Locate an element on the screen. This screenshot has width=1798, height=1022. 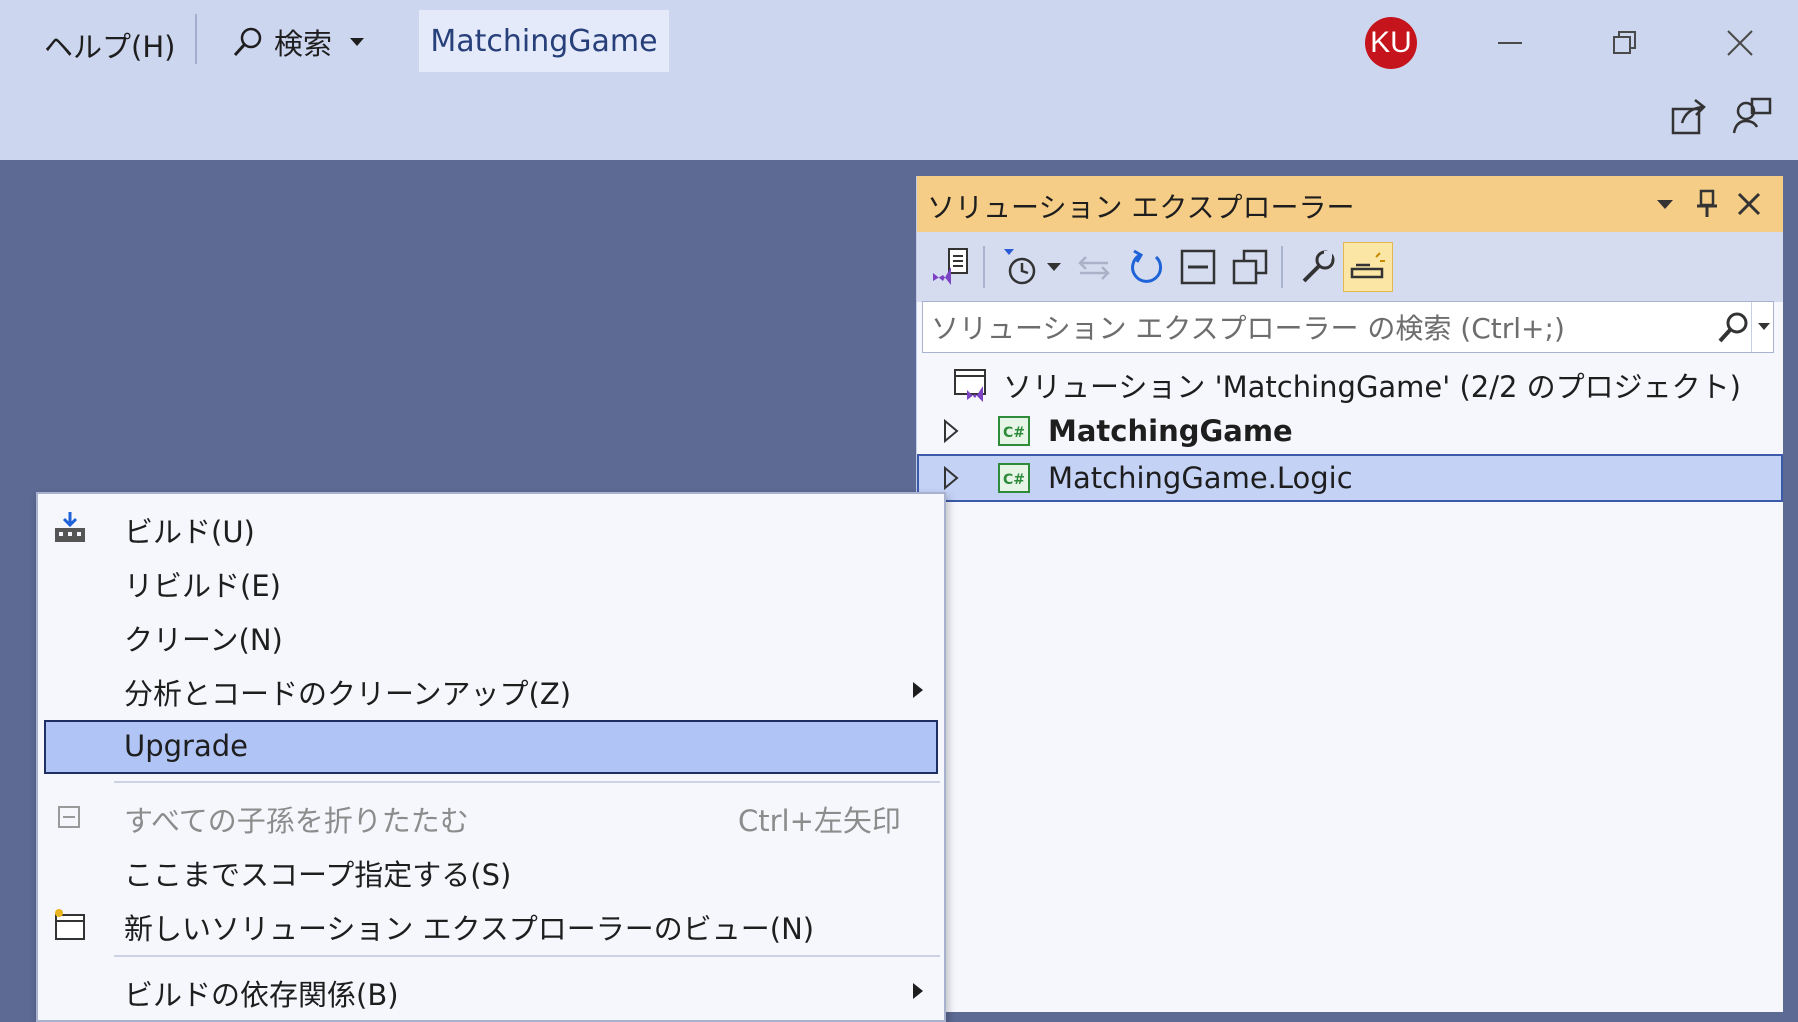
menu-item-label: 新しいソリューション エクスプローラーのビュー(N) is located at coordinates (469, 929).